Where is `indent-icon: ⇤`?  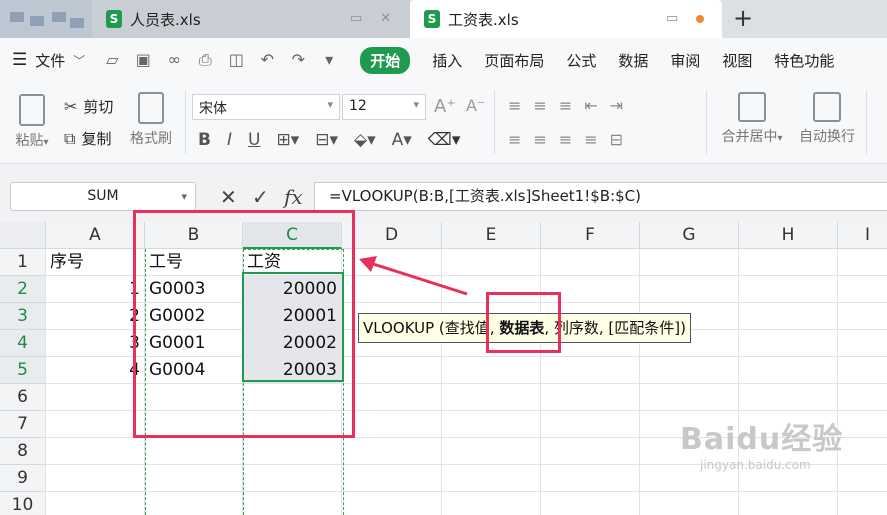
indent-icon: ⇤ is located at coordinates (590, 105).